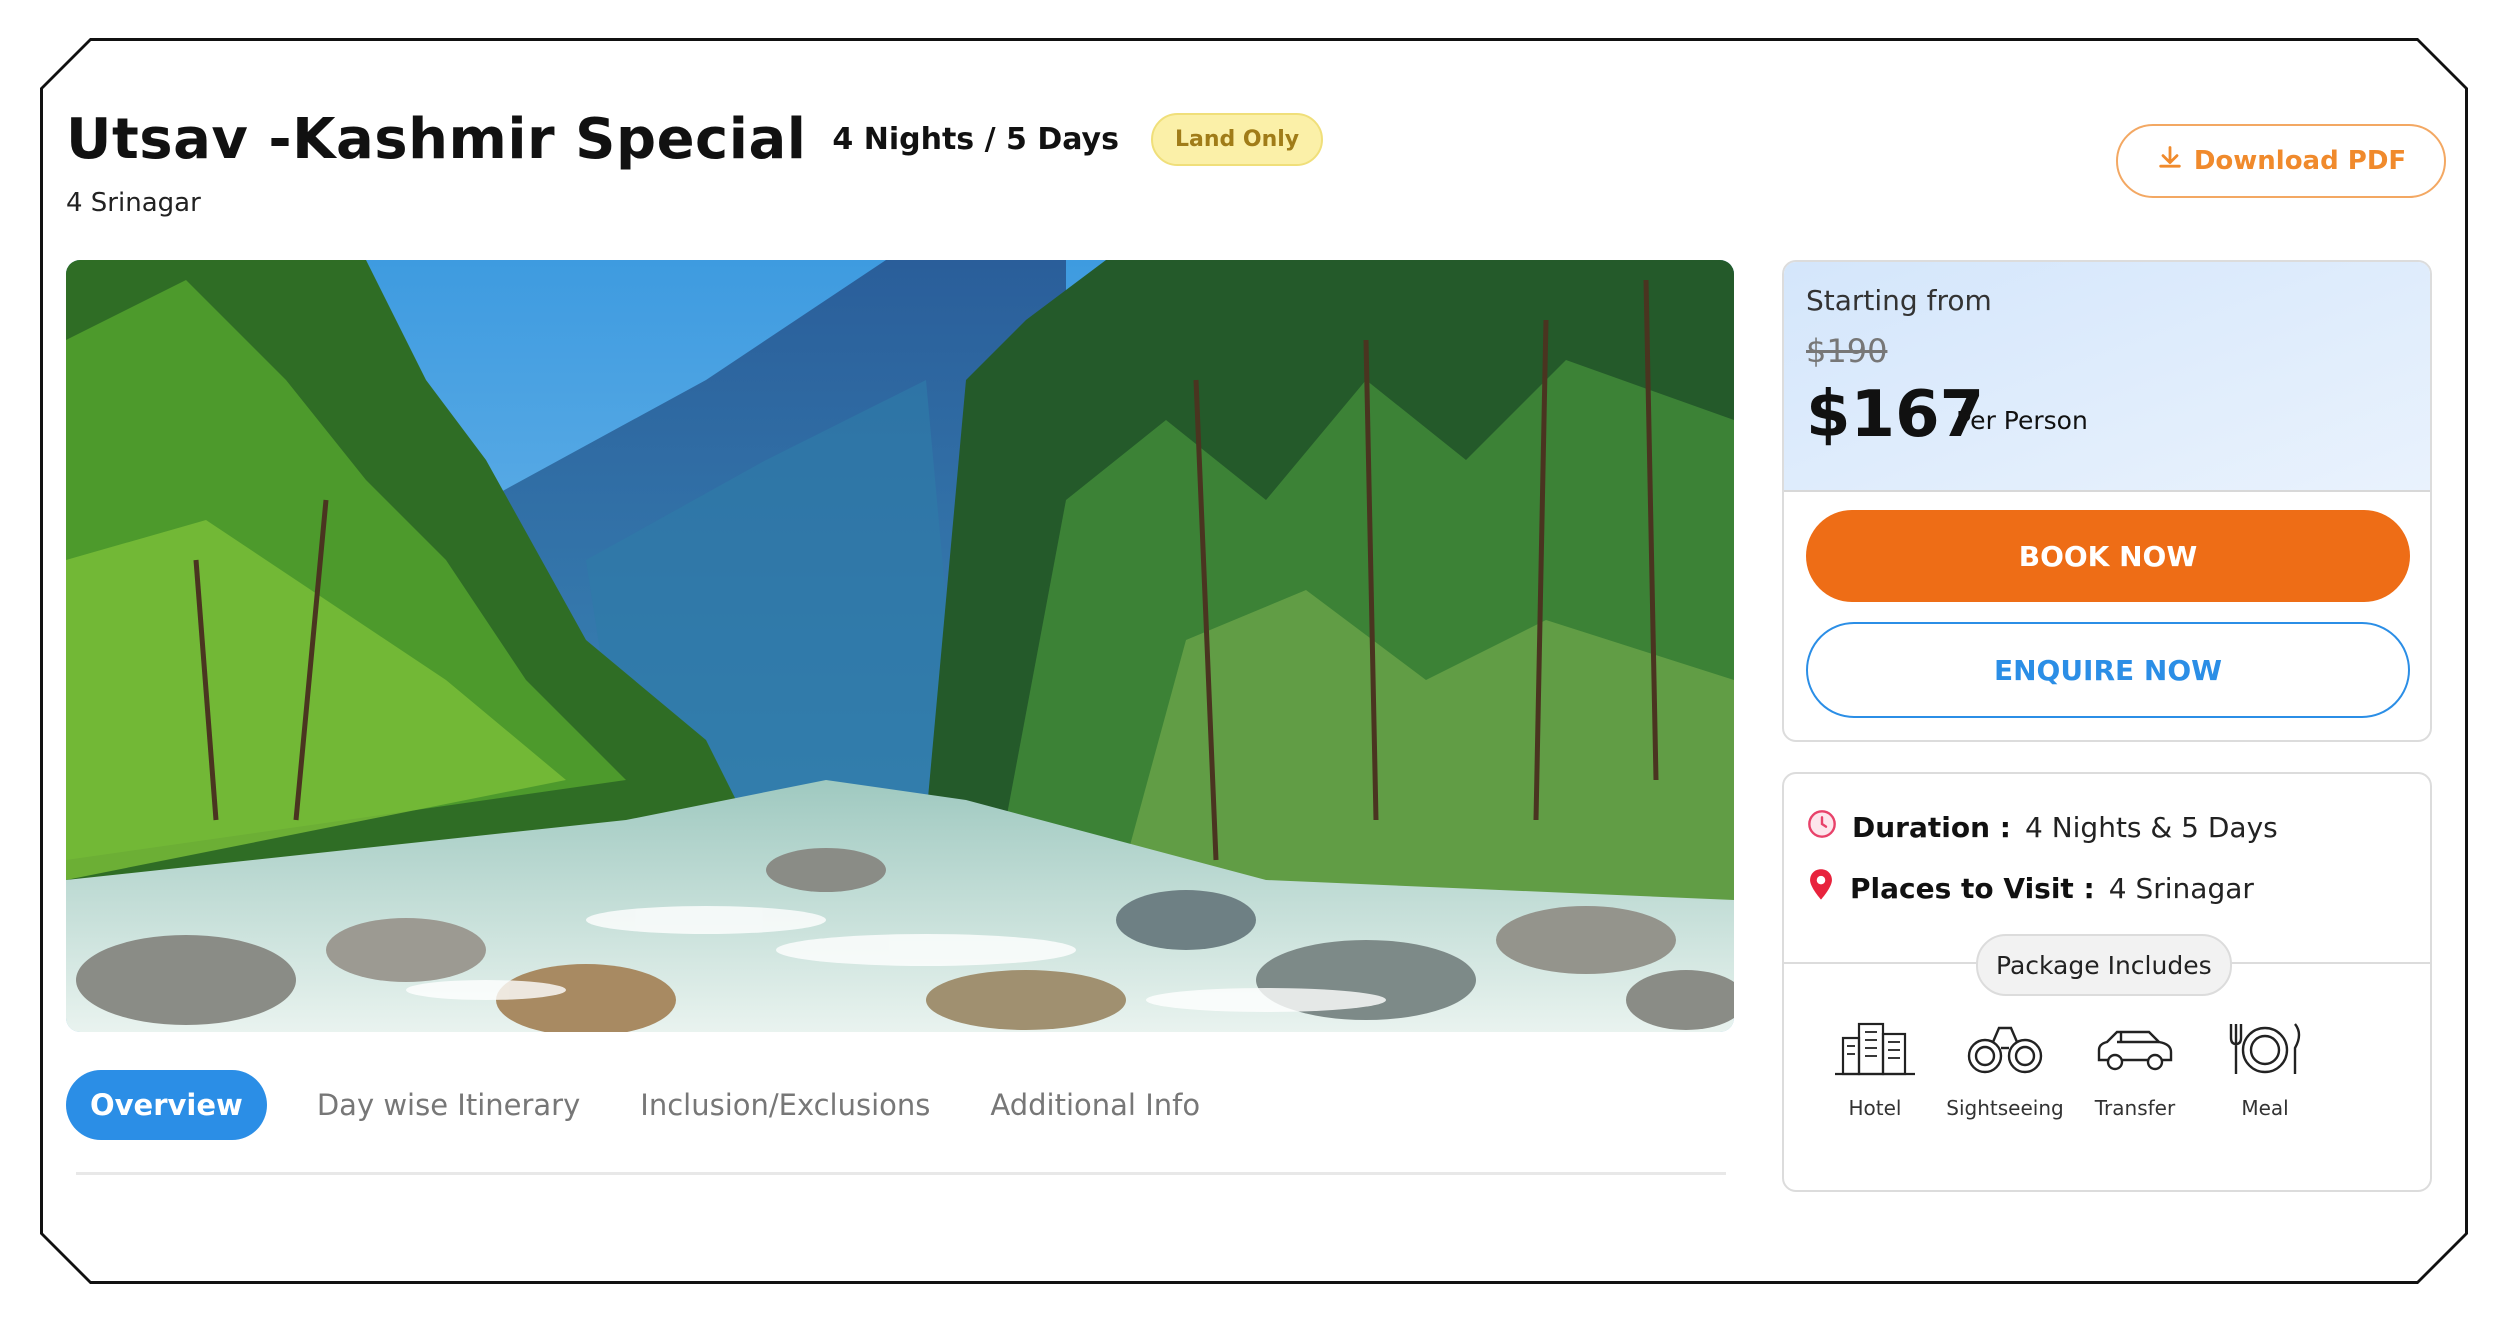  I want to click on places-row: Places to Visit : 4 Srinagar, so click(2030, 888).